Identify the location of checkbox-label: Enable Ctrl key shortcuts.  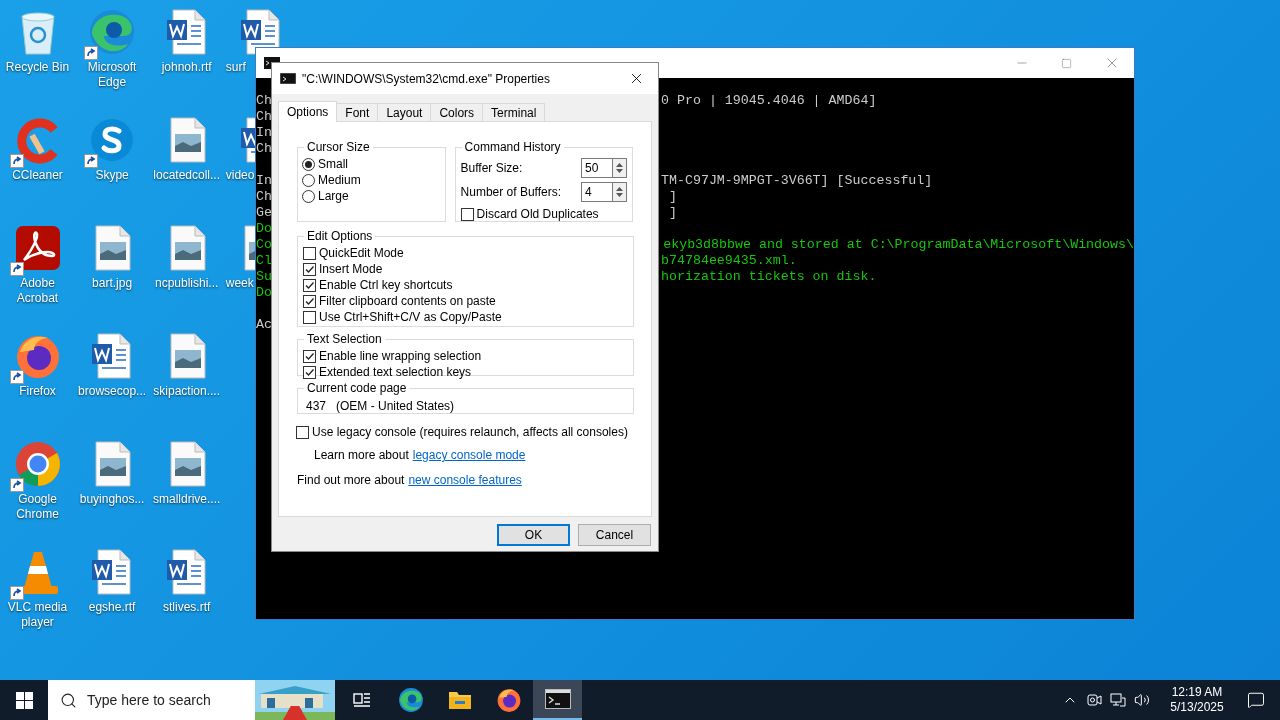
(386, 285).